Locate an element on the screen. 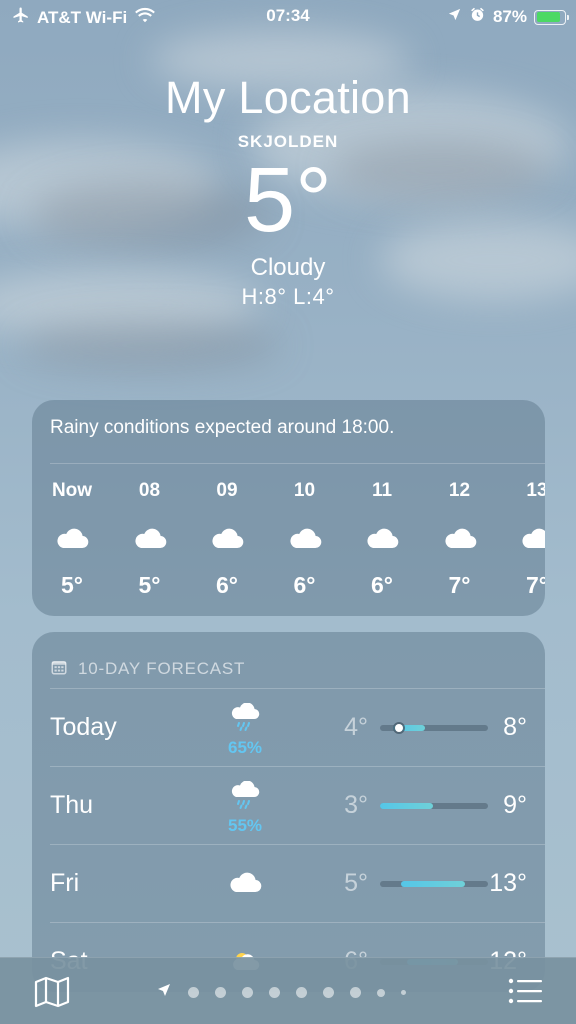 The image size is (576, 1024). hourly-item: Now 5° is located at coordinates (89, 539).